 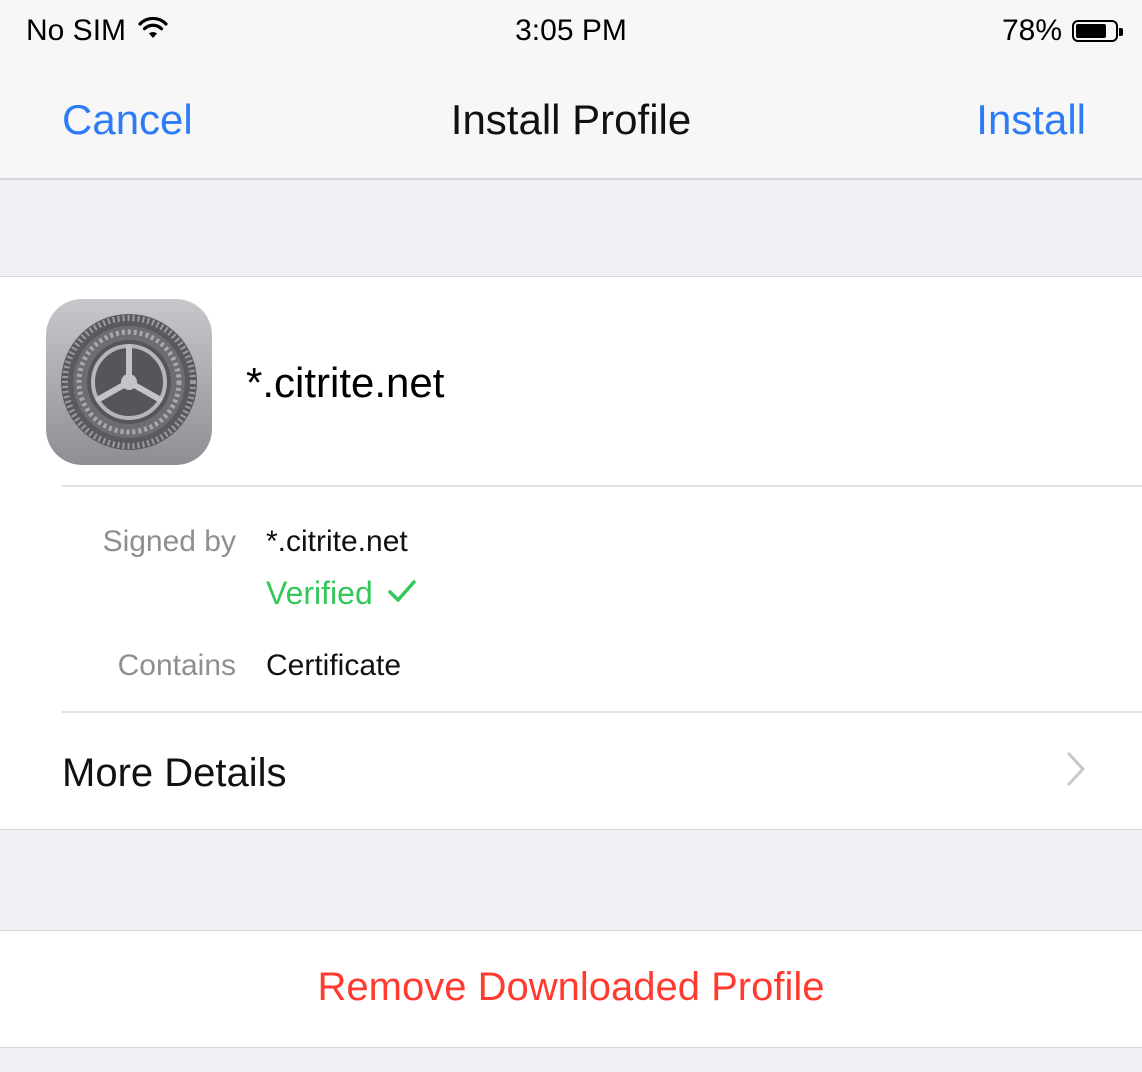 What do you see at coordinates (169, 541) in the screenshot?
I see `signed-by-label: Signed by` at bounding box center [169, 541].